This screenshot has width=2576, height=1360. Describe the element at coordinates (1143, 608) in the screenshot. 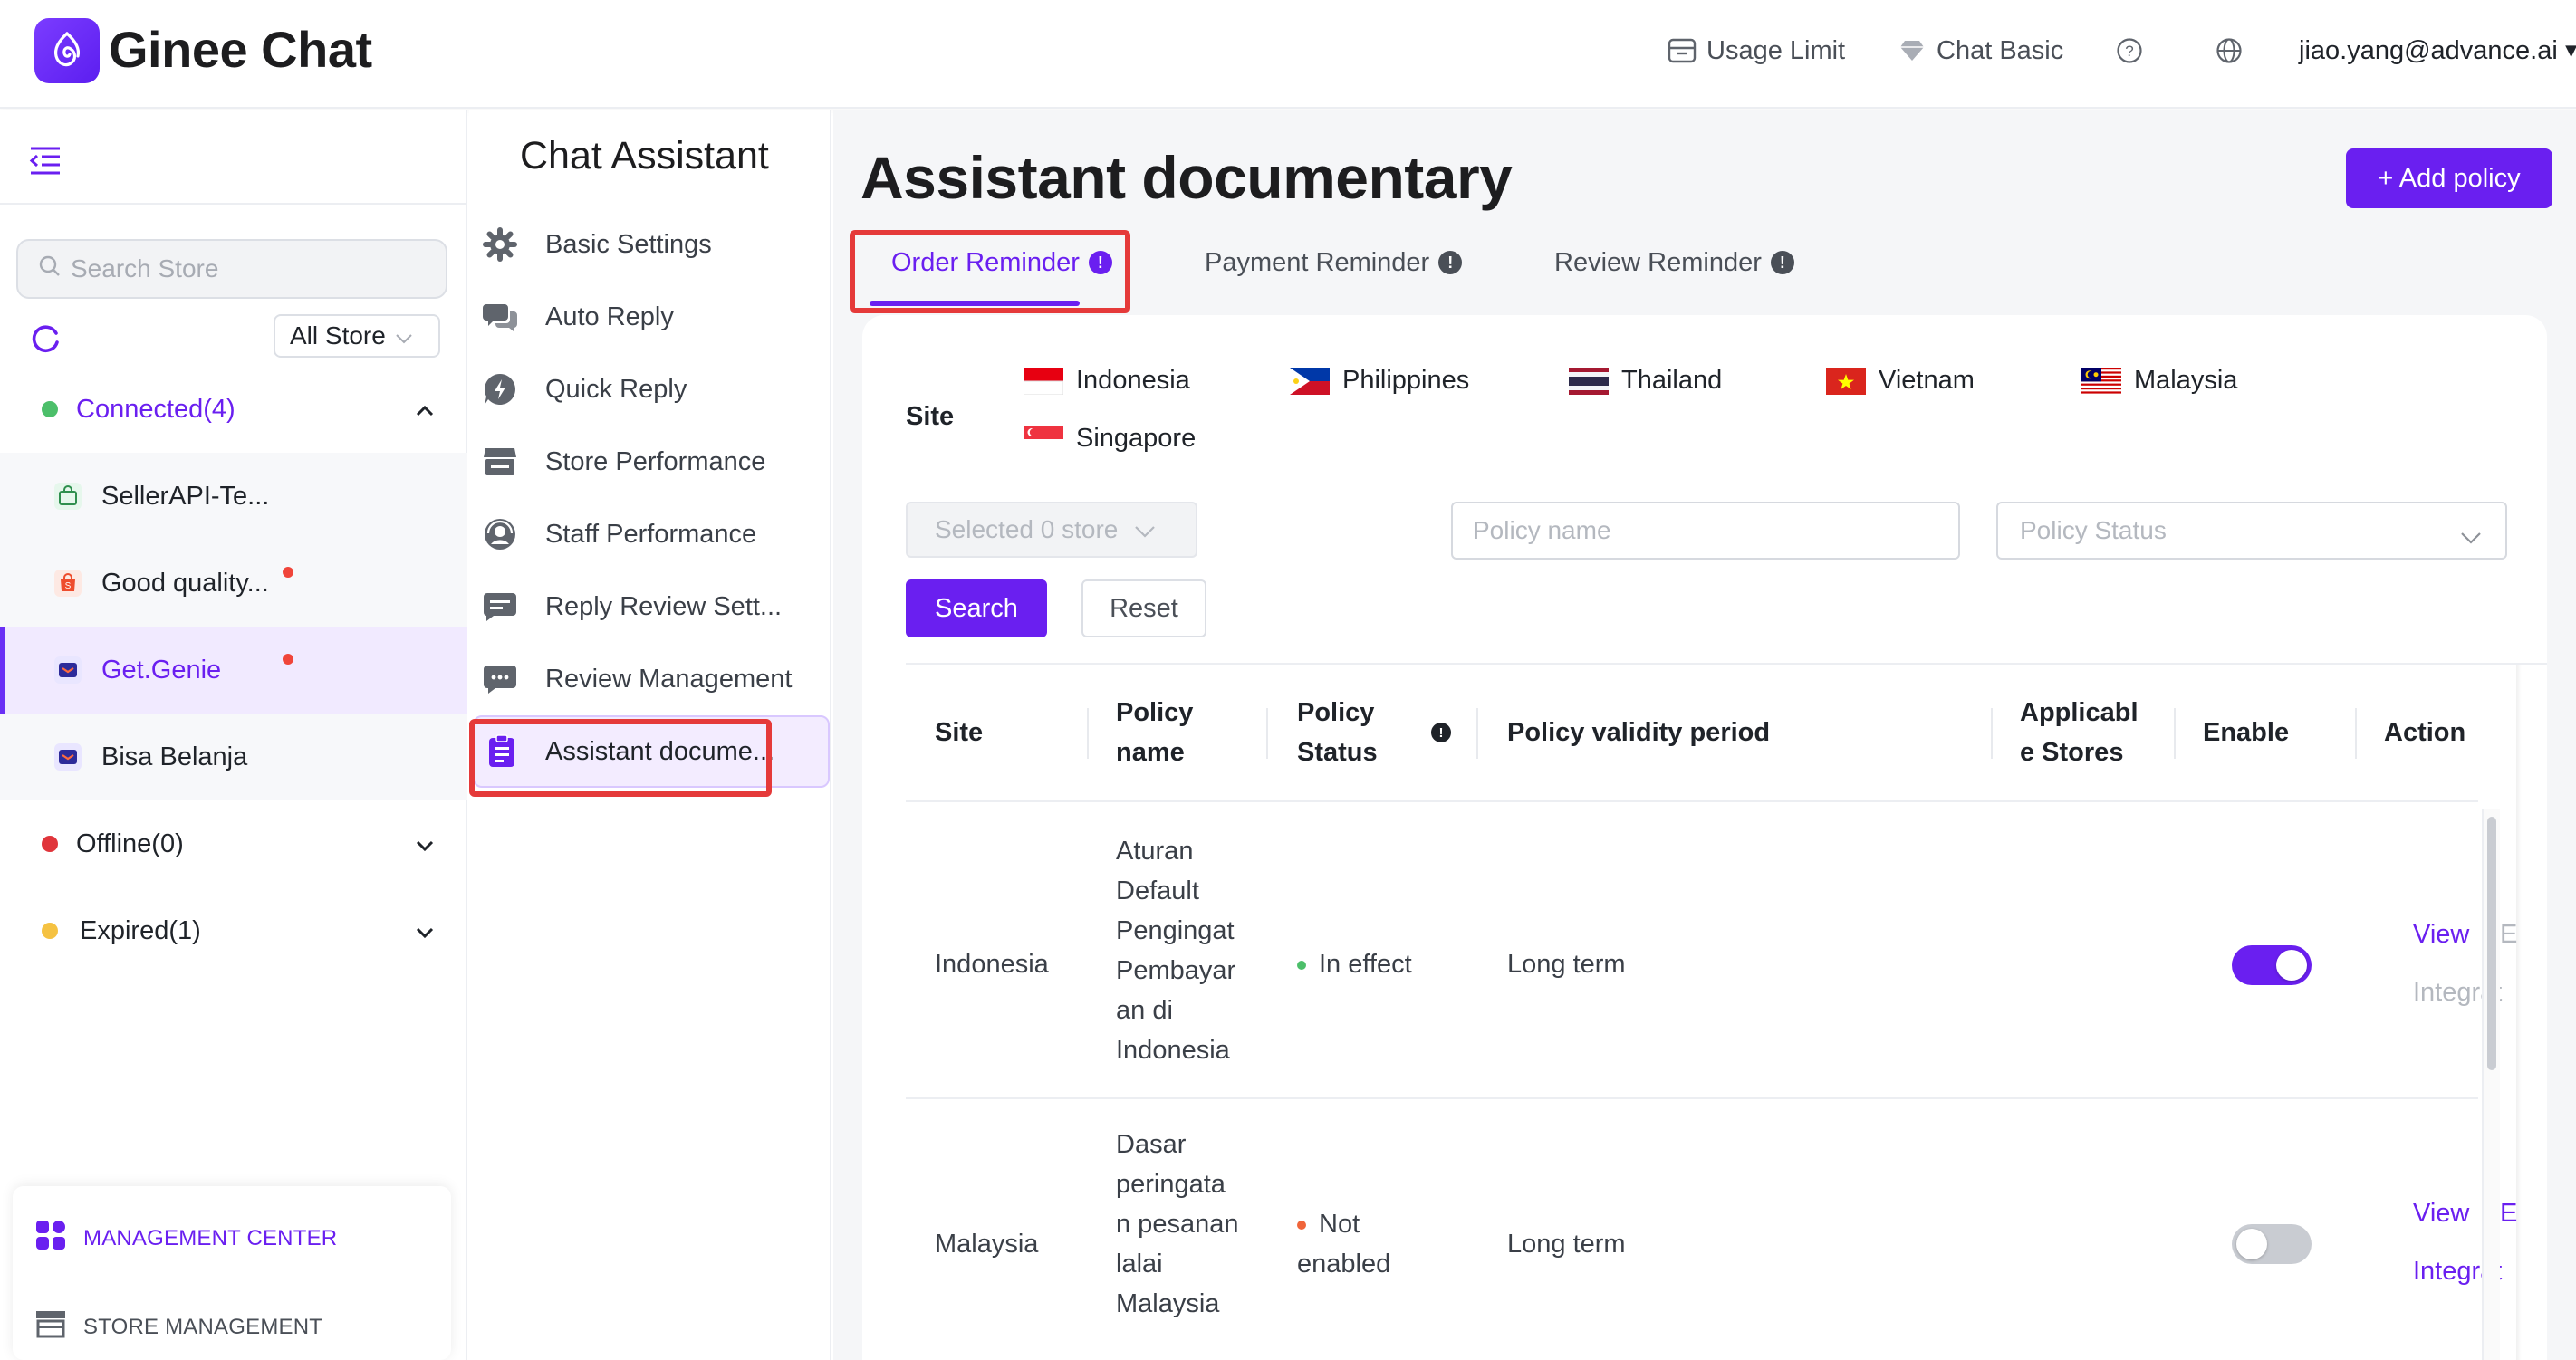

I see `reset-button: Reset` at that location.